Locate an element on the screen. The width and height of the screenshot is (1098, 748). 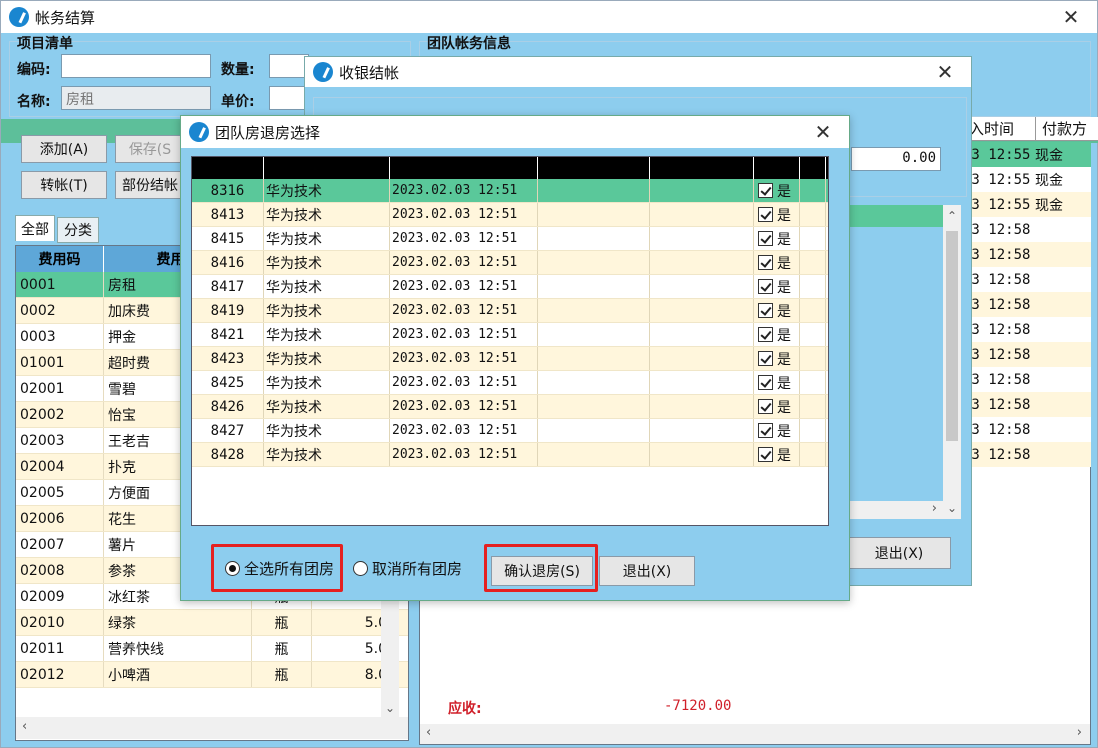
cashier-scroll-down-icon: ⌄ is located at coordinates (952, 508).